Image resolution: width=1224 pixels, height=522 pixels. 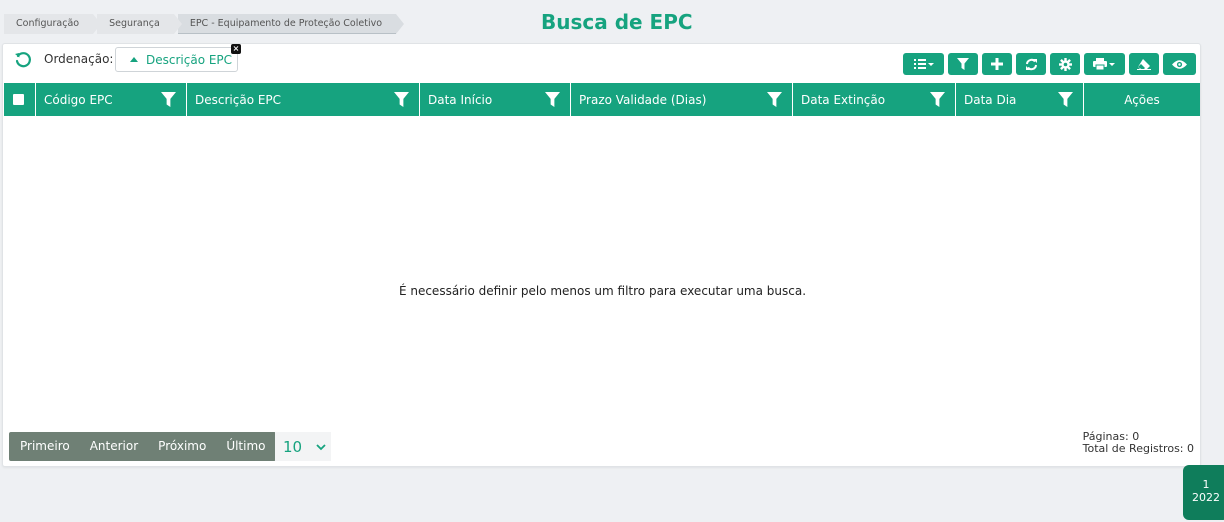 I want to click on column-header-codigo: Código EPC, so click(x=111, y=99).